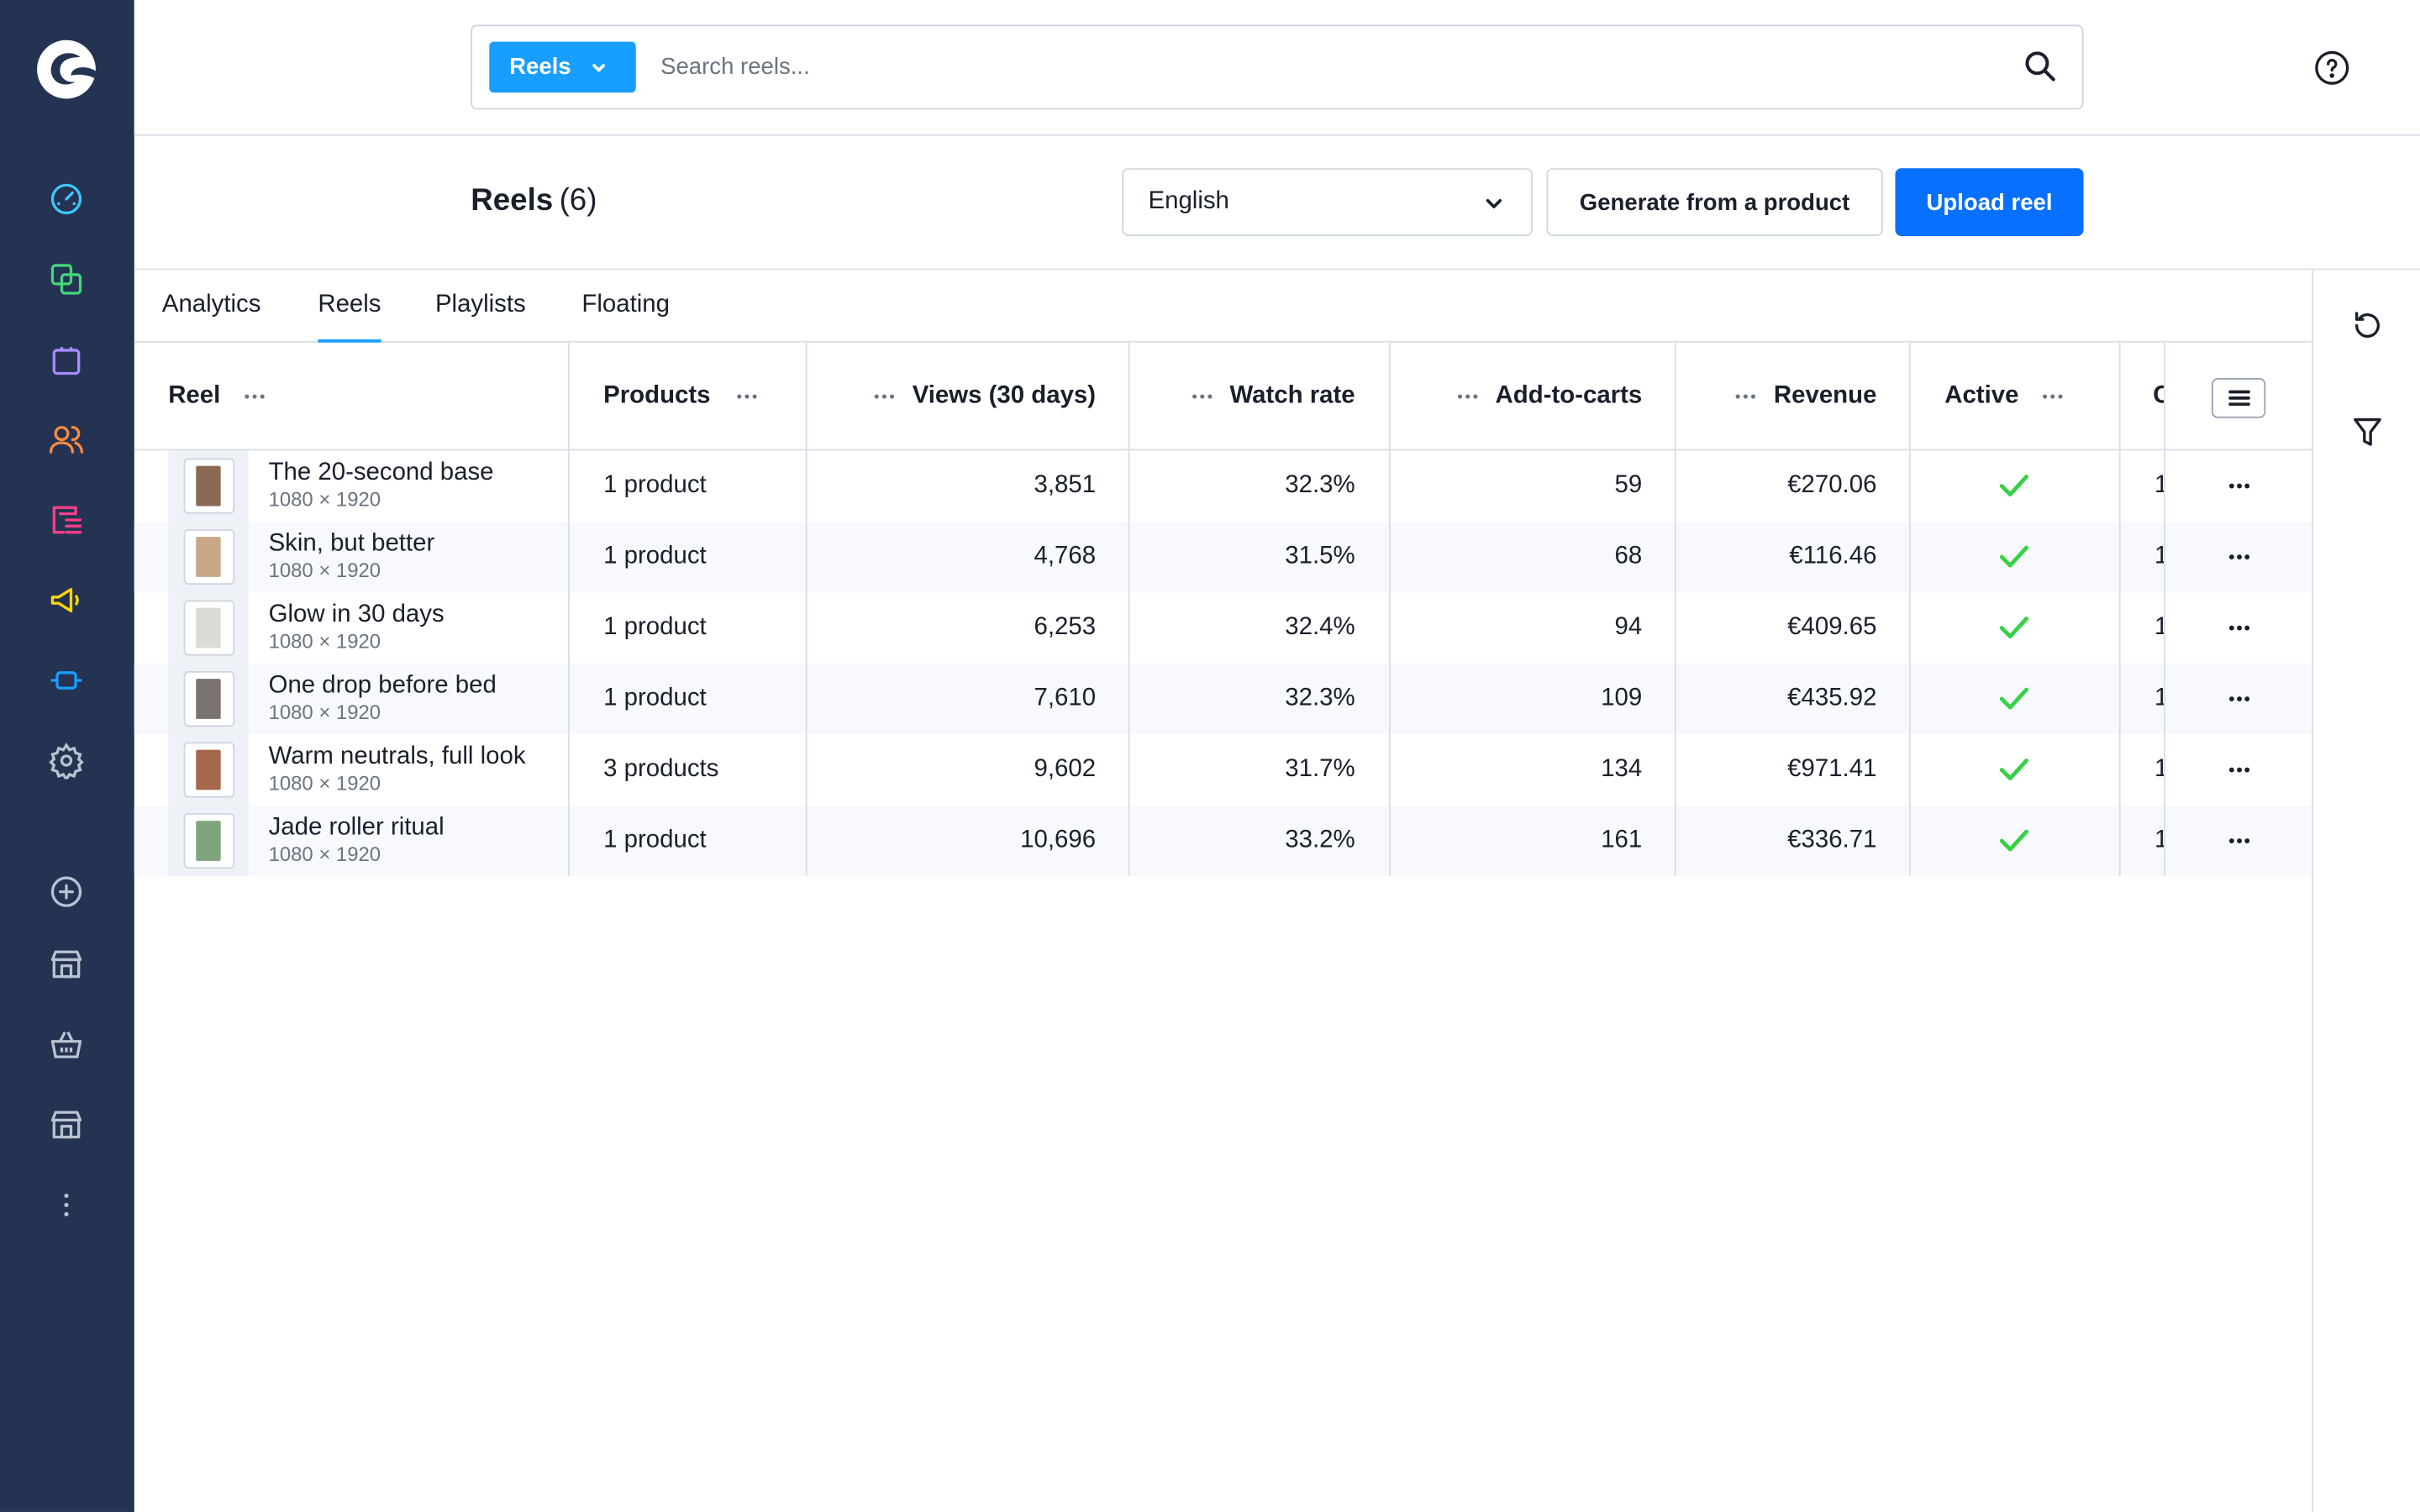 The height and width of the screenshot is (1512, 2420). What do you see at coordinates (1320, 627) in the screenshot?
I see `watch-rate-cell: 32.4%` at bounding box center [1320, 627].